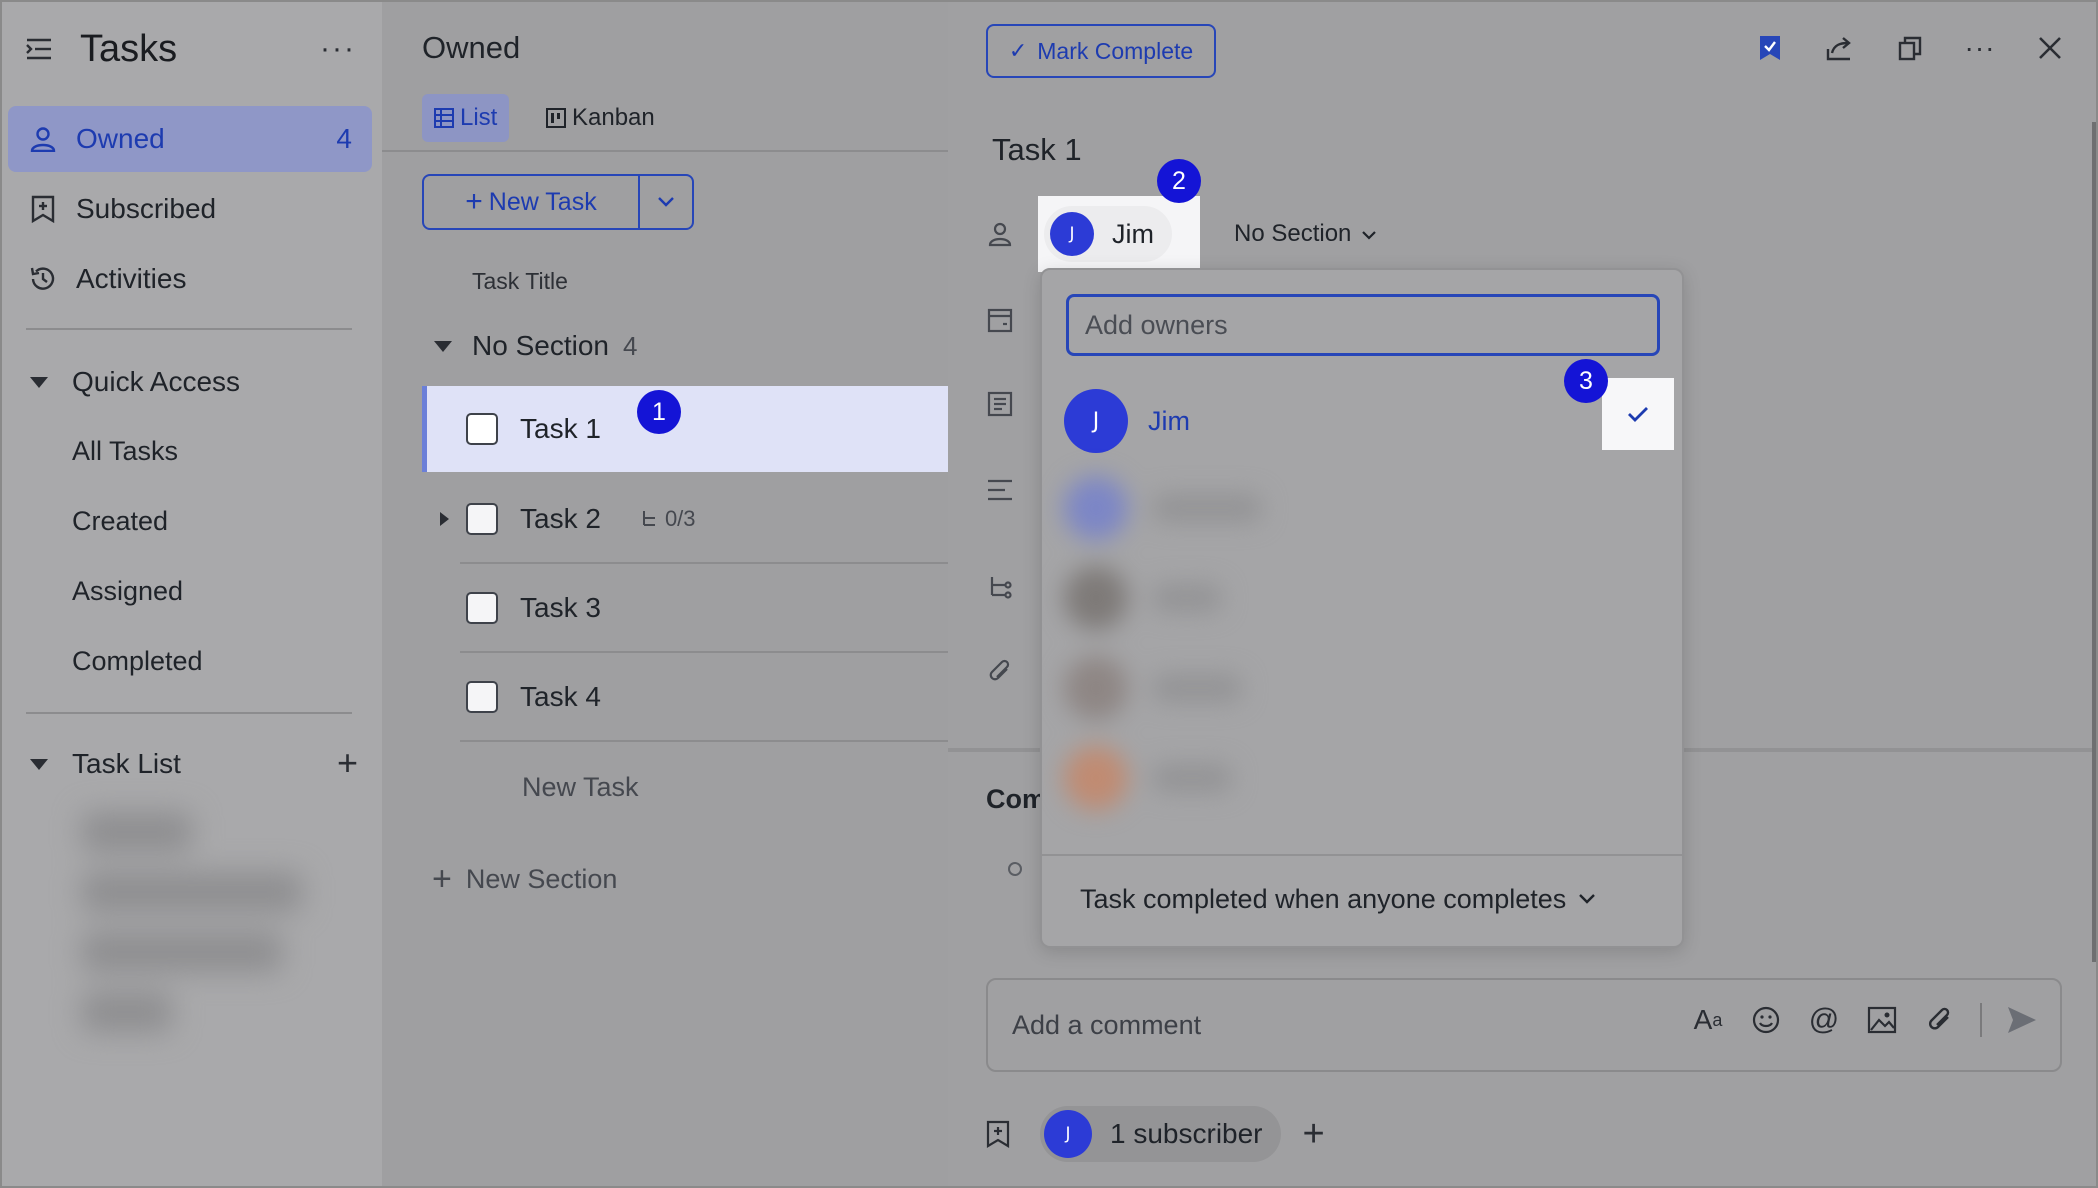 The image size is (2098, 1188). What do you see at coordinates (1766, 1020) in the screenshot?
I see `emoji-icon` at bounding box center [1766, 1020].